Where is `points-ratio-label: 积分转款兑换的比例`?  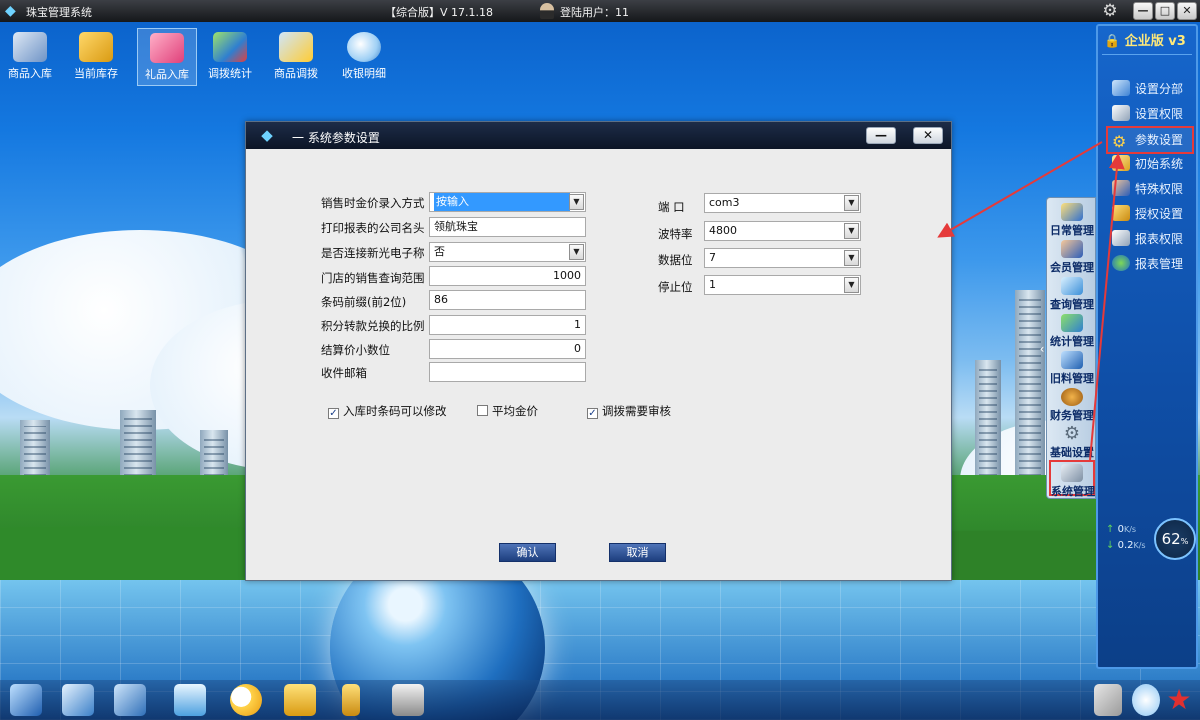
points-ratio-label: 积分转款兑换的比例 is located at coordinates (373, 326).